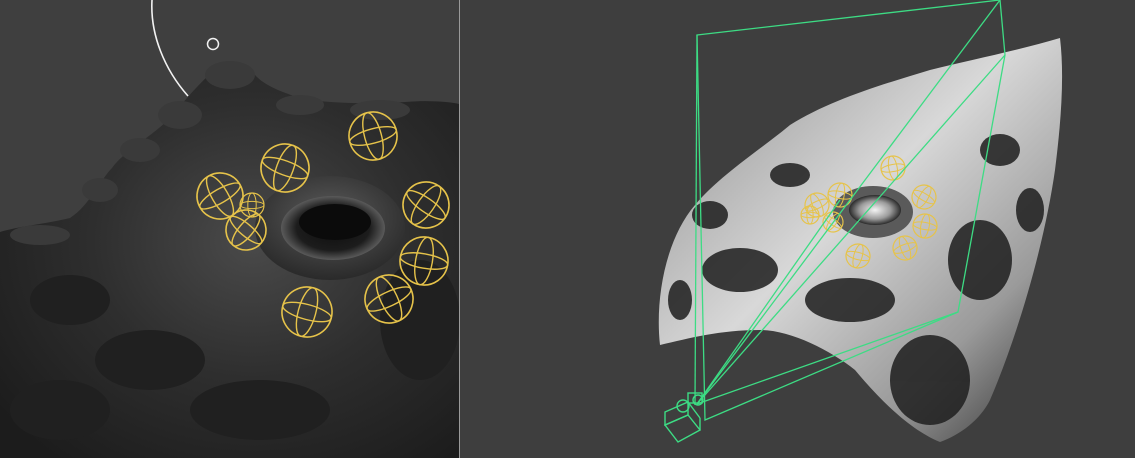 This screenshot has width=1135, height=458. Describe the element at coordinates (683, 417) in the screenshot. I see `camera-object` at that location.